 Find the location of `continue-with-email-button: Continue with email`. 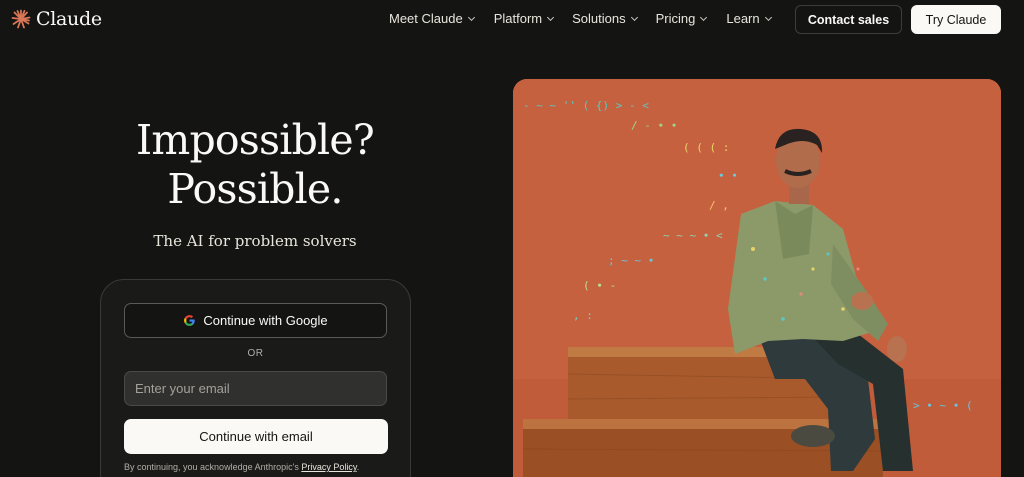

continue-with-email-button: Continue with email is located at coordinates (256, 436).